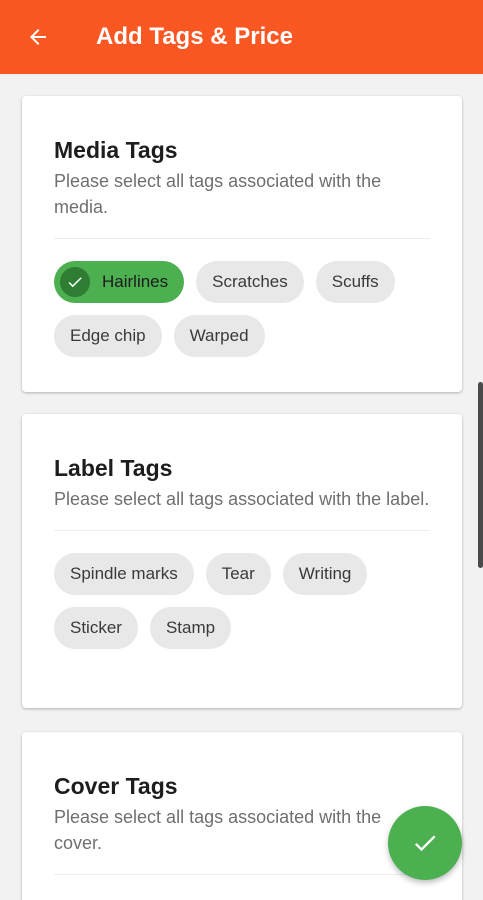 This screenshot has width=483, height=900. Describe the element at coordinates (194, 36) in the screenshot. I see `page-title: Add Tags & Price` at that location.